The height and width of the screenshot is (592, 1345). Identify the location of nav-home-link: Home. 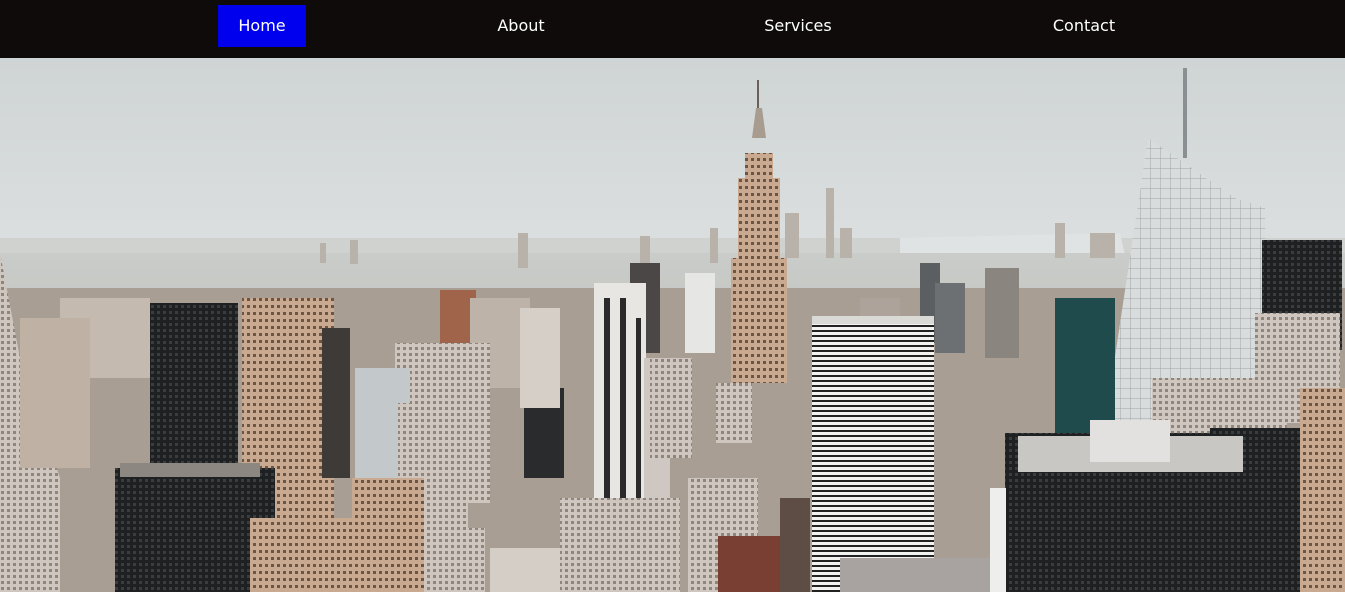
(262, 26).